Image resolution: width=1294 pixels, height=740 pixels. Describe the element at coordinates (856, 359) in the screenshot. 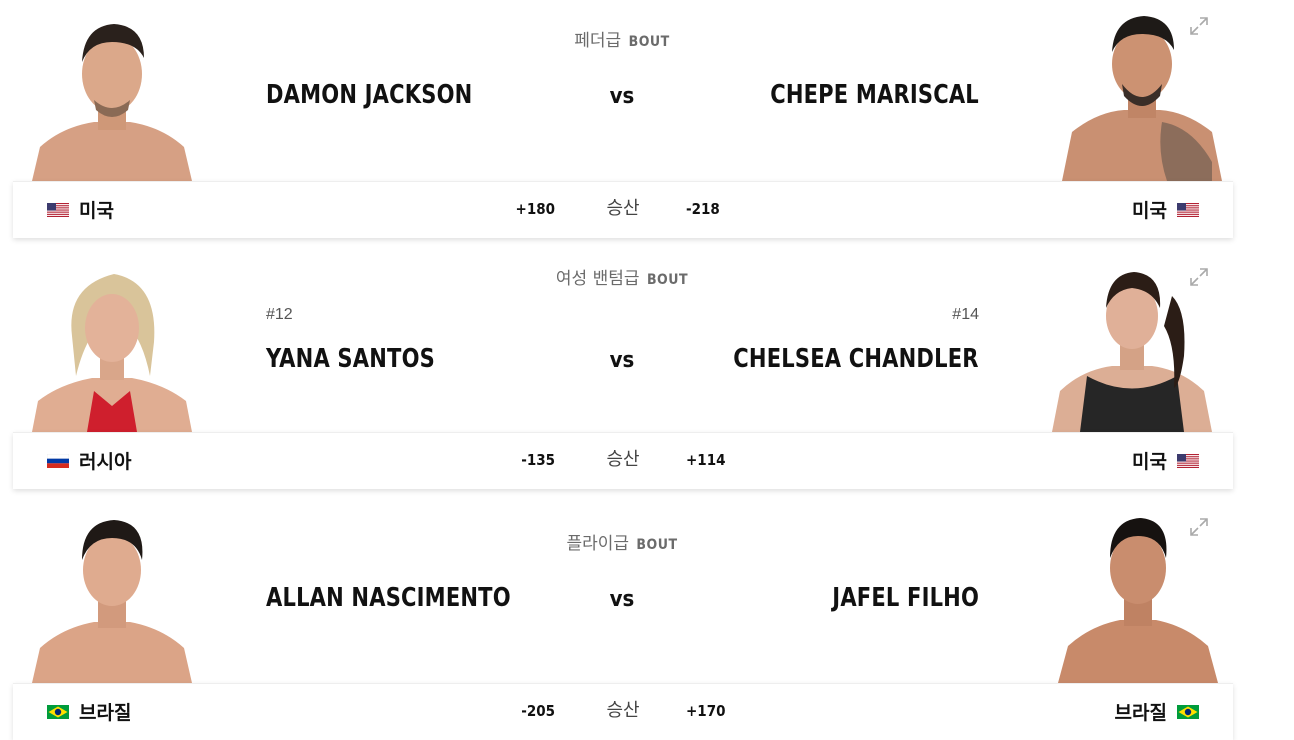

I see `fighter-name-right: CHELSEA CHANDLER` at that location.